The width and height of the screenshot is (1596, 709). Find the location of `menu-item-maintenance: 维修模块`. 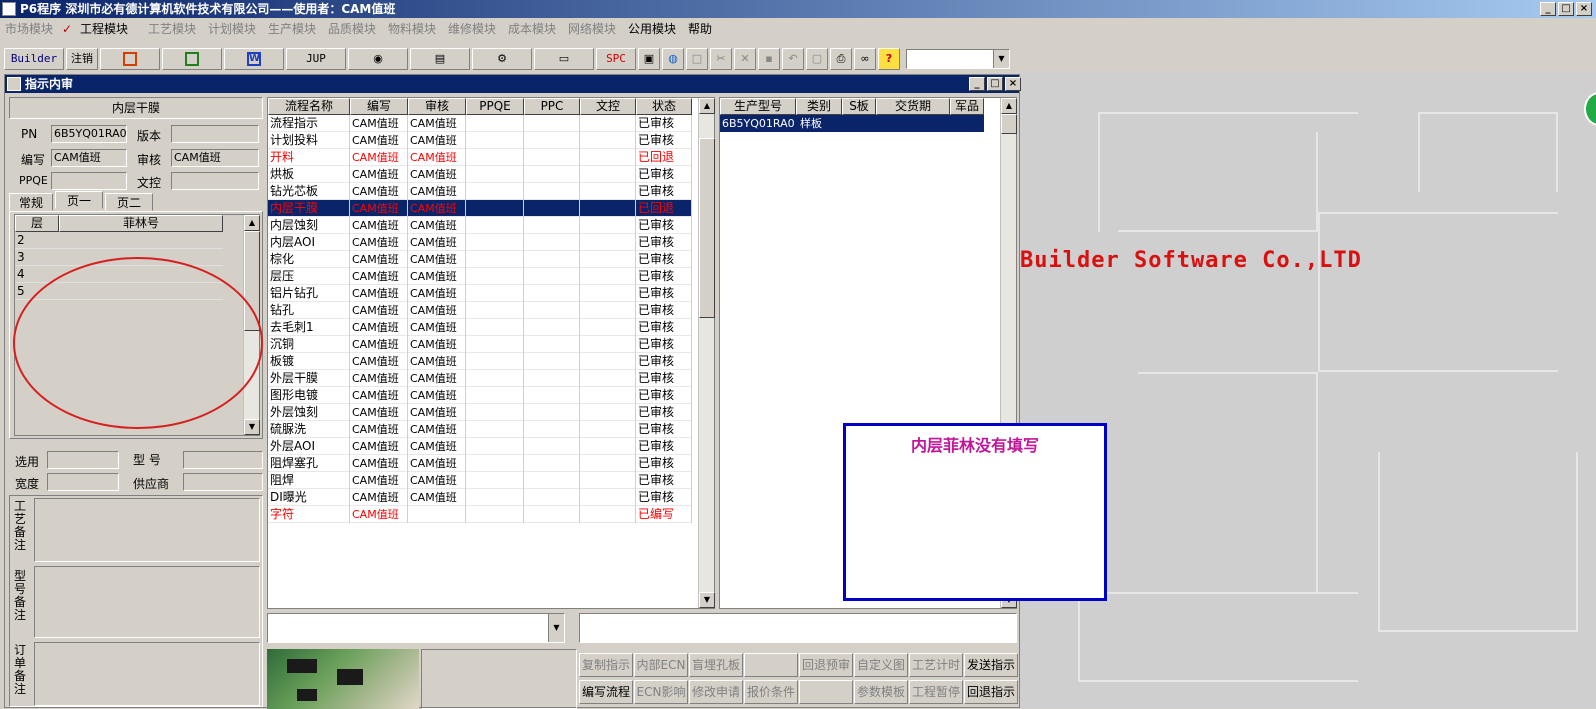

menu-item-maintenance: 维修模块 is located at coordinates (472, 29).